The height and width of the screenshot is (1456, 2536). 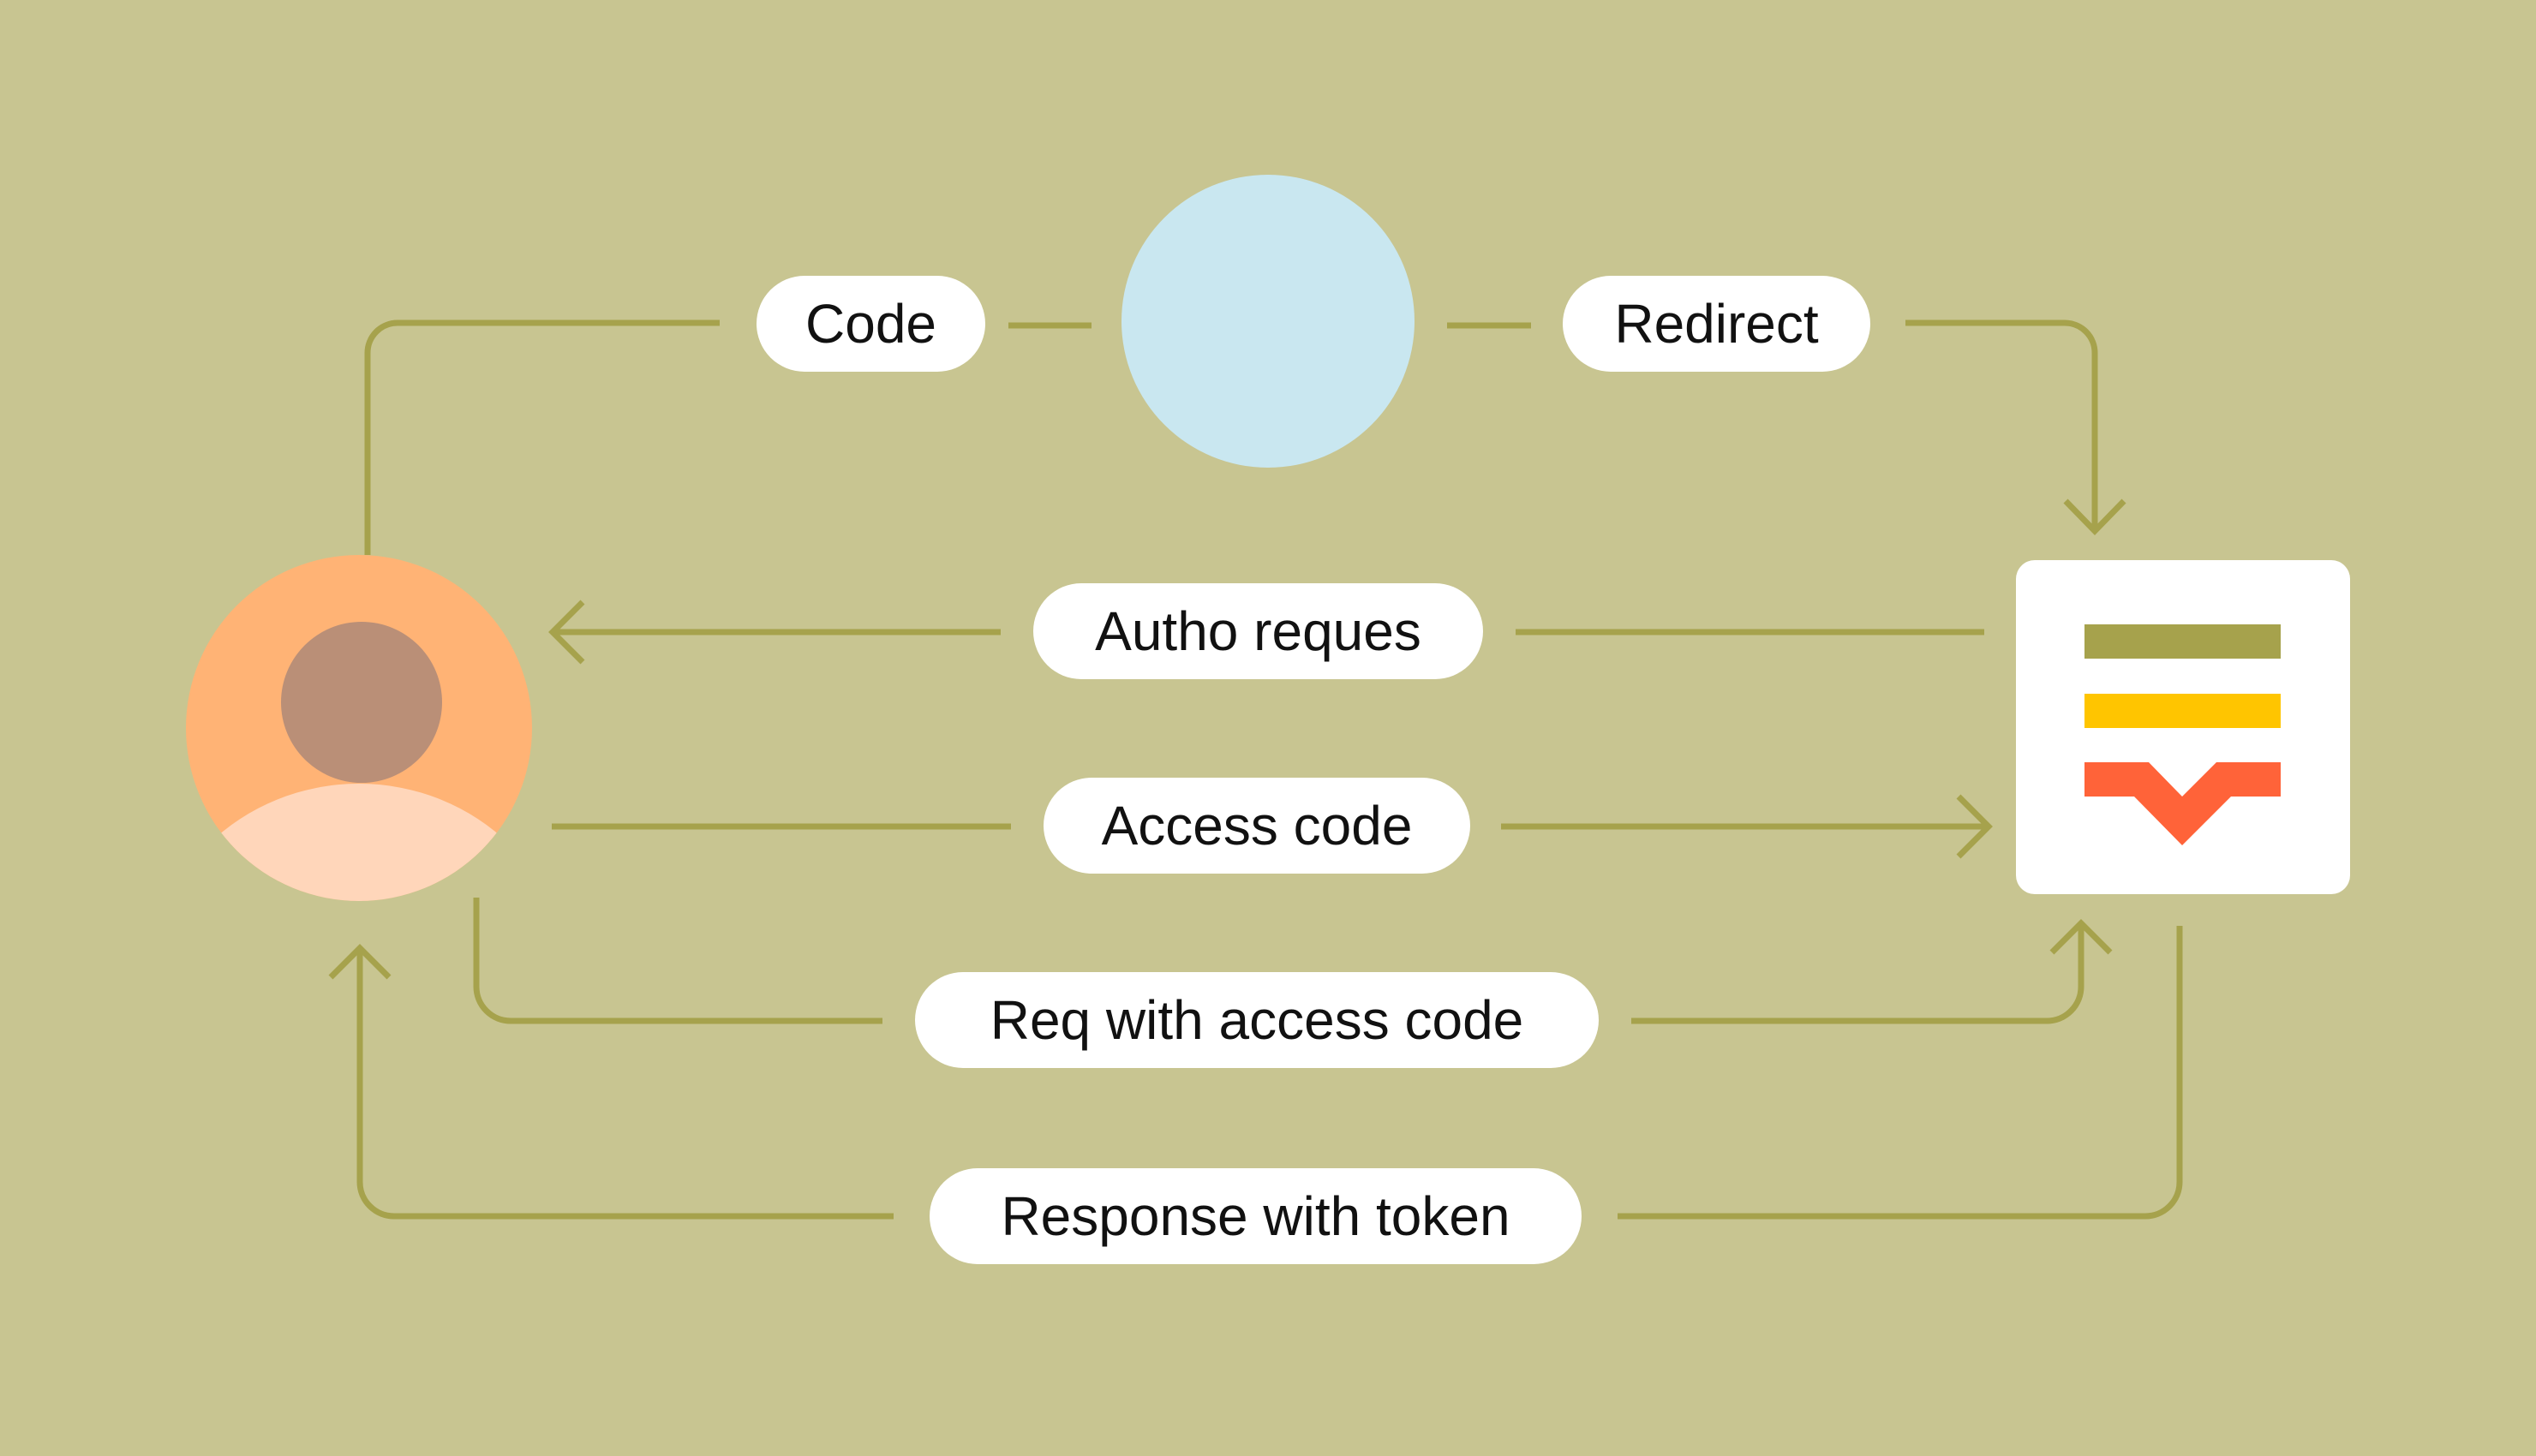 I want to click on label-redirect: Redirect, so click(x=1717, y=324).